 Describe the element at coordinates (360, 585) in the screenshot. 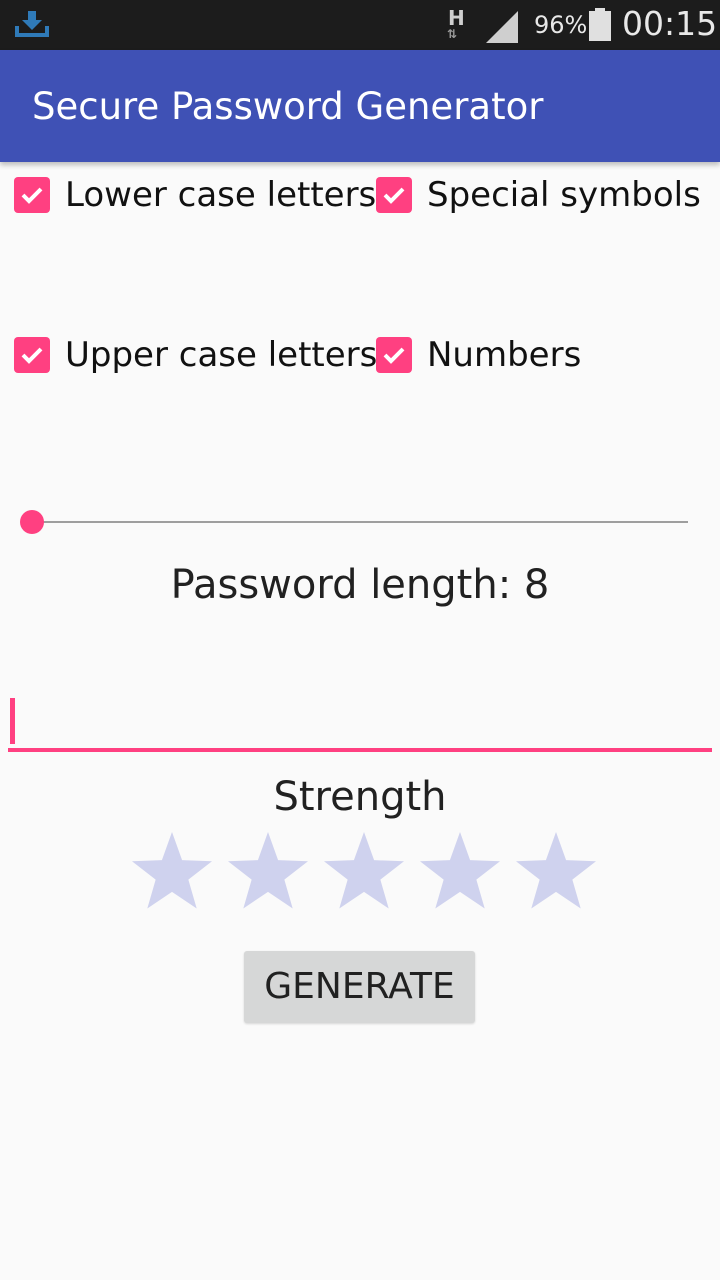

I see `password-length-text: Password length: 8` at that location.